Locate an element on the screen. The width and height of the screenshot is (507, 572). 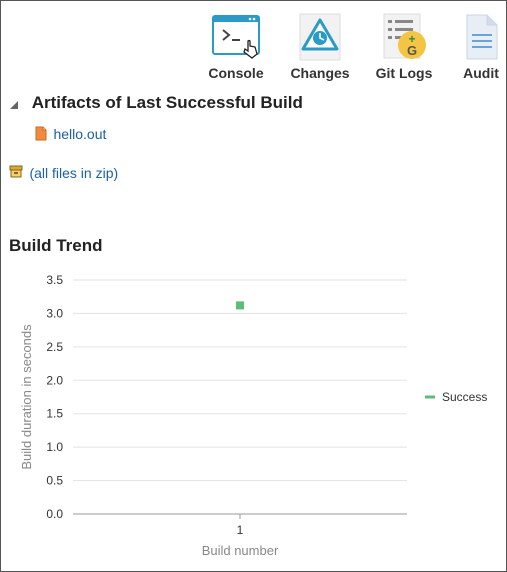
x-tick-label: 1 is located at coordinates (240, 530).